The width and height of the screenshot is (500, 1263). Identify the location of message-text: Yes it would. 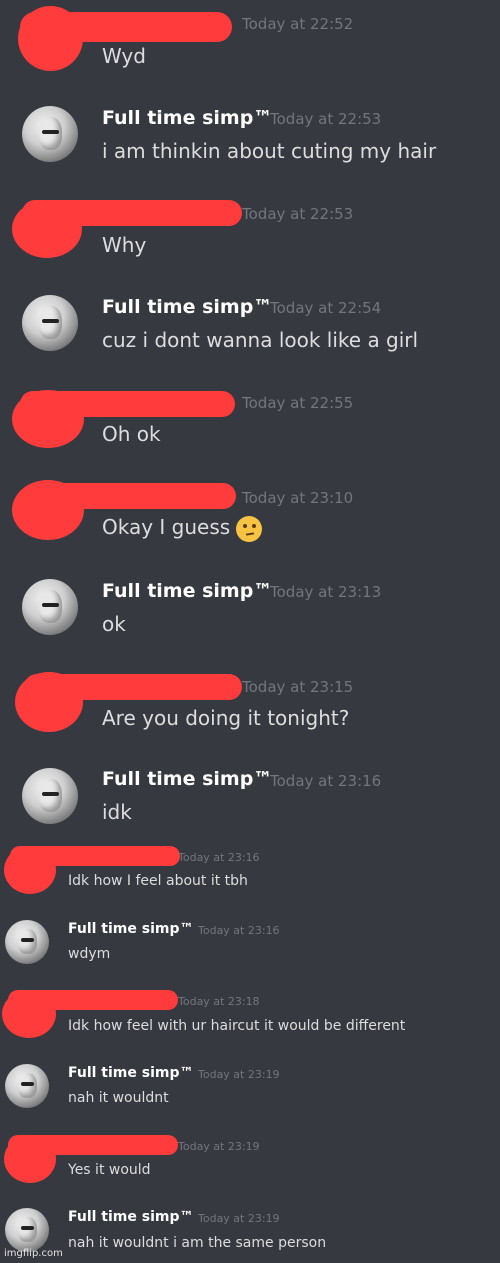
(109, 1170).